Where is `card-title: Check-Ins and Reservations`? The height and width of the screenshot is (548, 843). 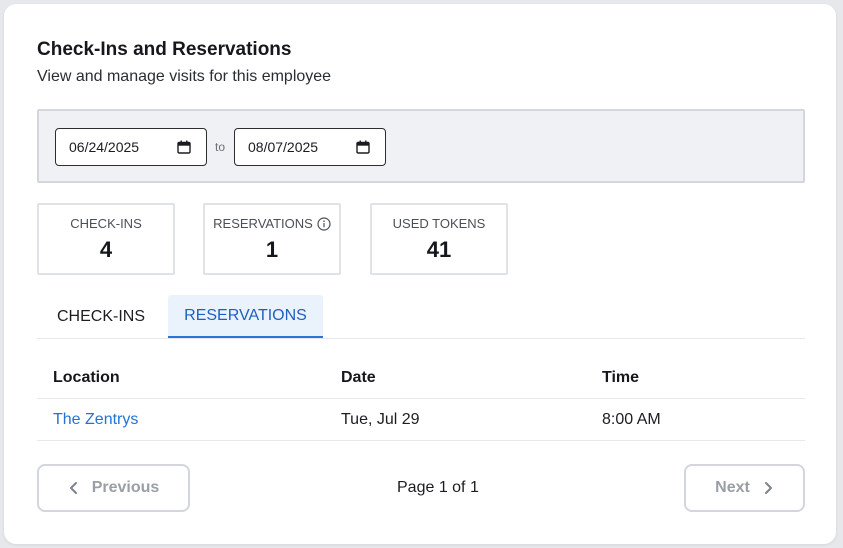 card-title: Check-Ins and Reservations is located at coordinates (164, 49).